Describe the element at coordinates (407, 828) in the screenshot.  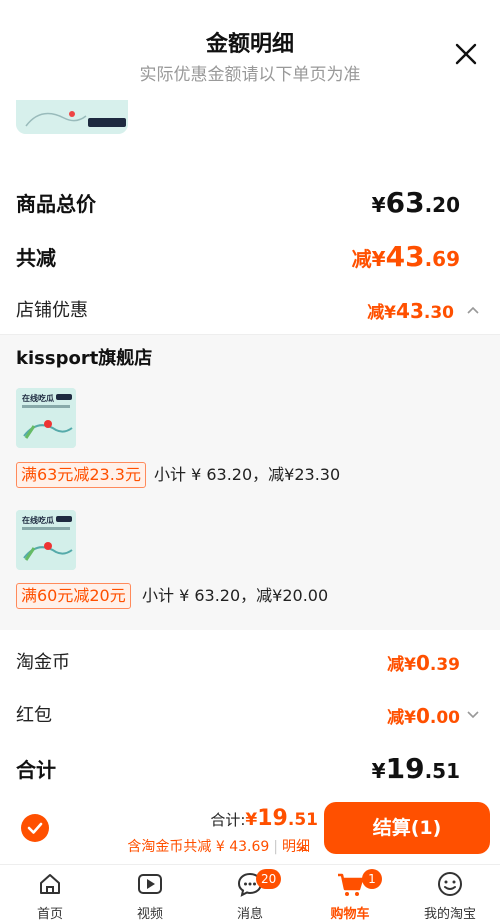
I see `checkout-button: 结算(1)` at that location.